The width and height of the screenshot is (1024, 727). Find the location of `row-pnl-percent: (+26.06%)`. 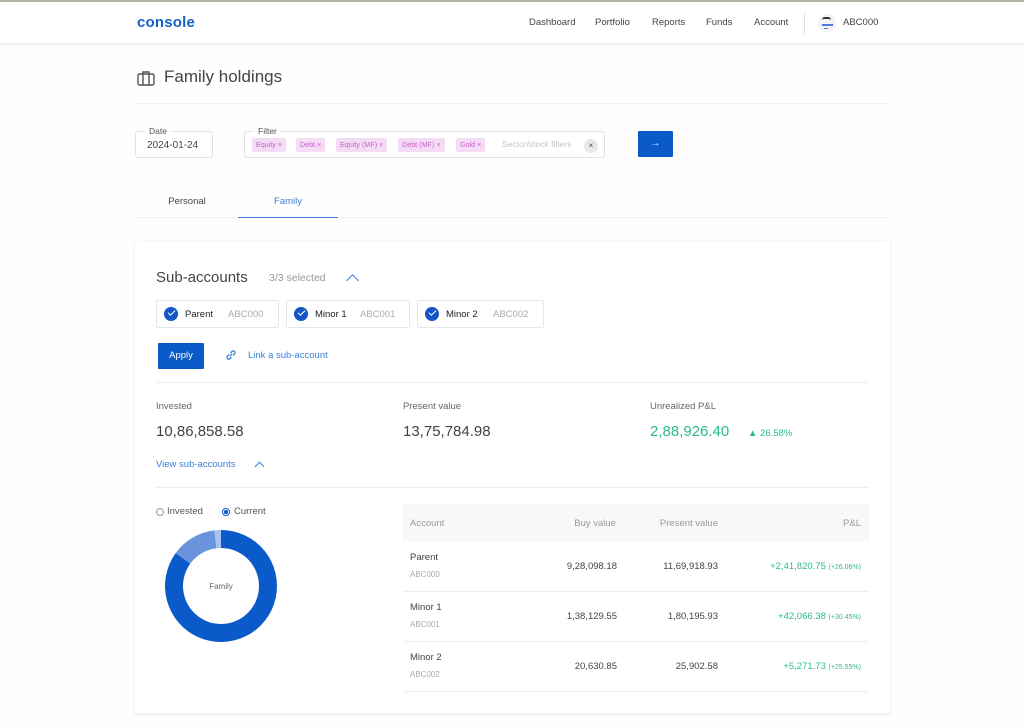

row-pnl-percent: (+26.06%) is located at coordinates (845, 567).